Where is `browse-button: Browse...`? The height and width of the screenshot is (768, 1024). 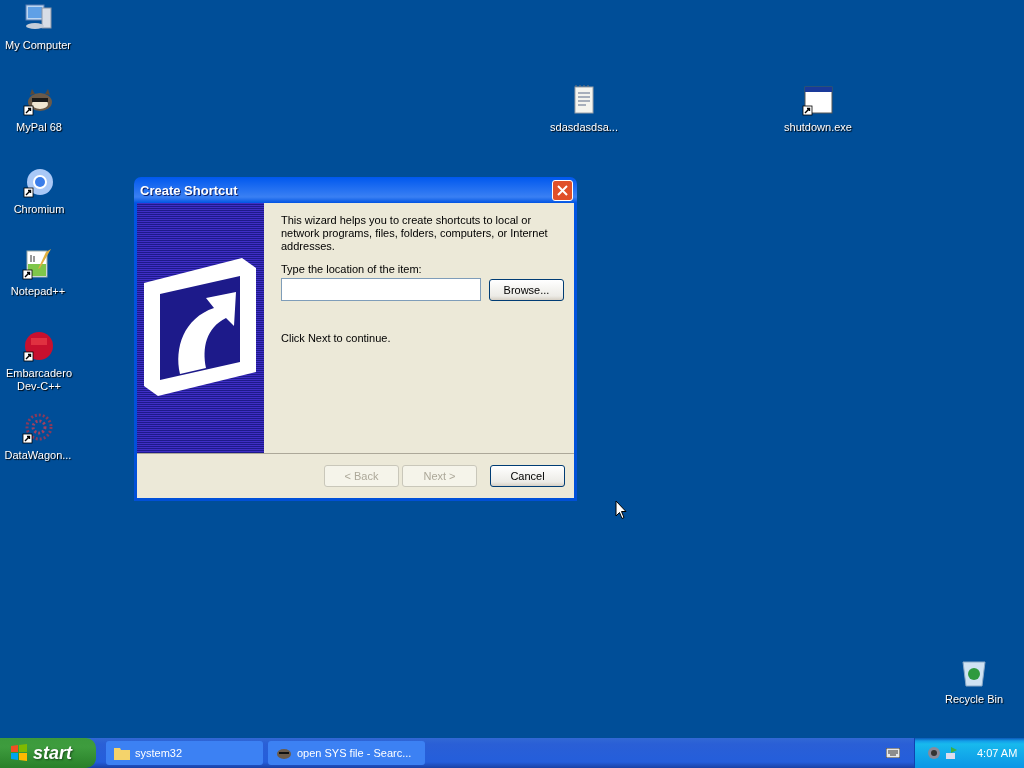 browse-button: Browse... is located at coordinates (526, 289).